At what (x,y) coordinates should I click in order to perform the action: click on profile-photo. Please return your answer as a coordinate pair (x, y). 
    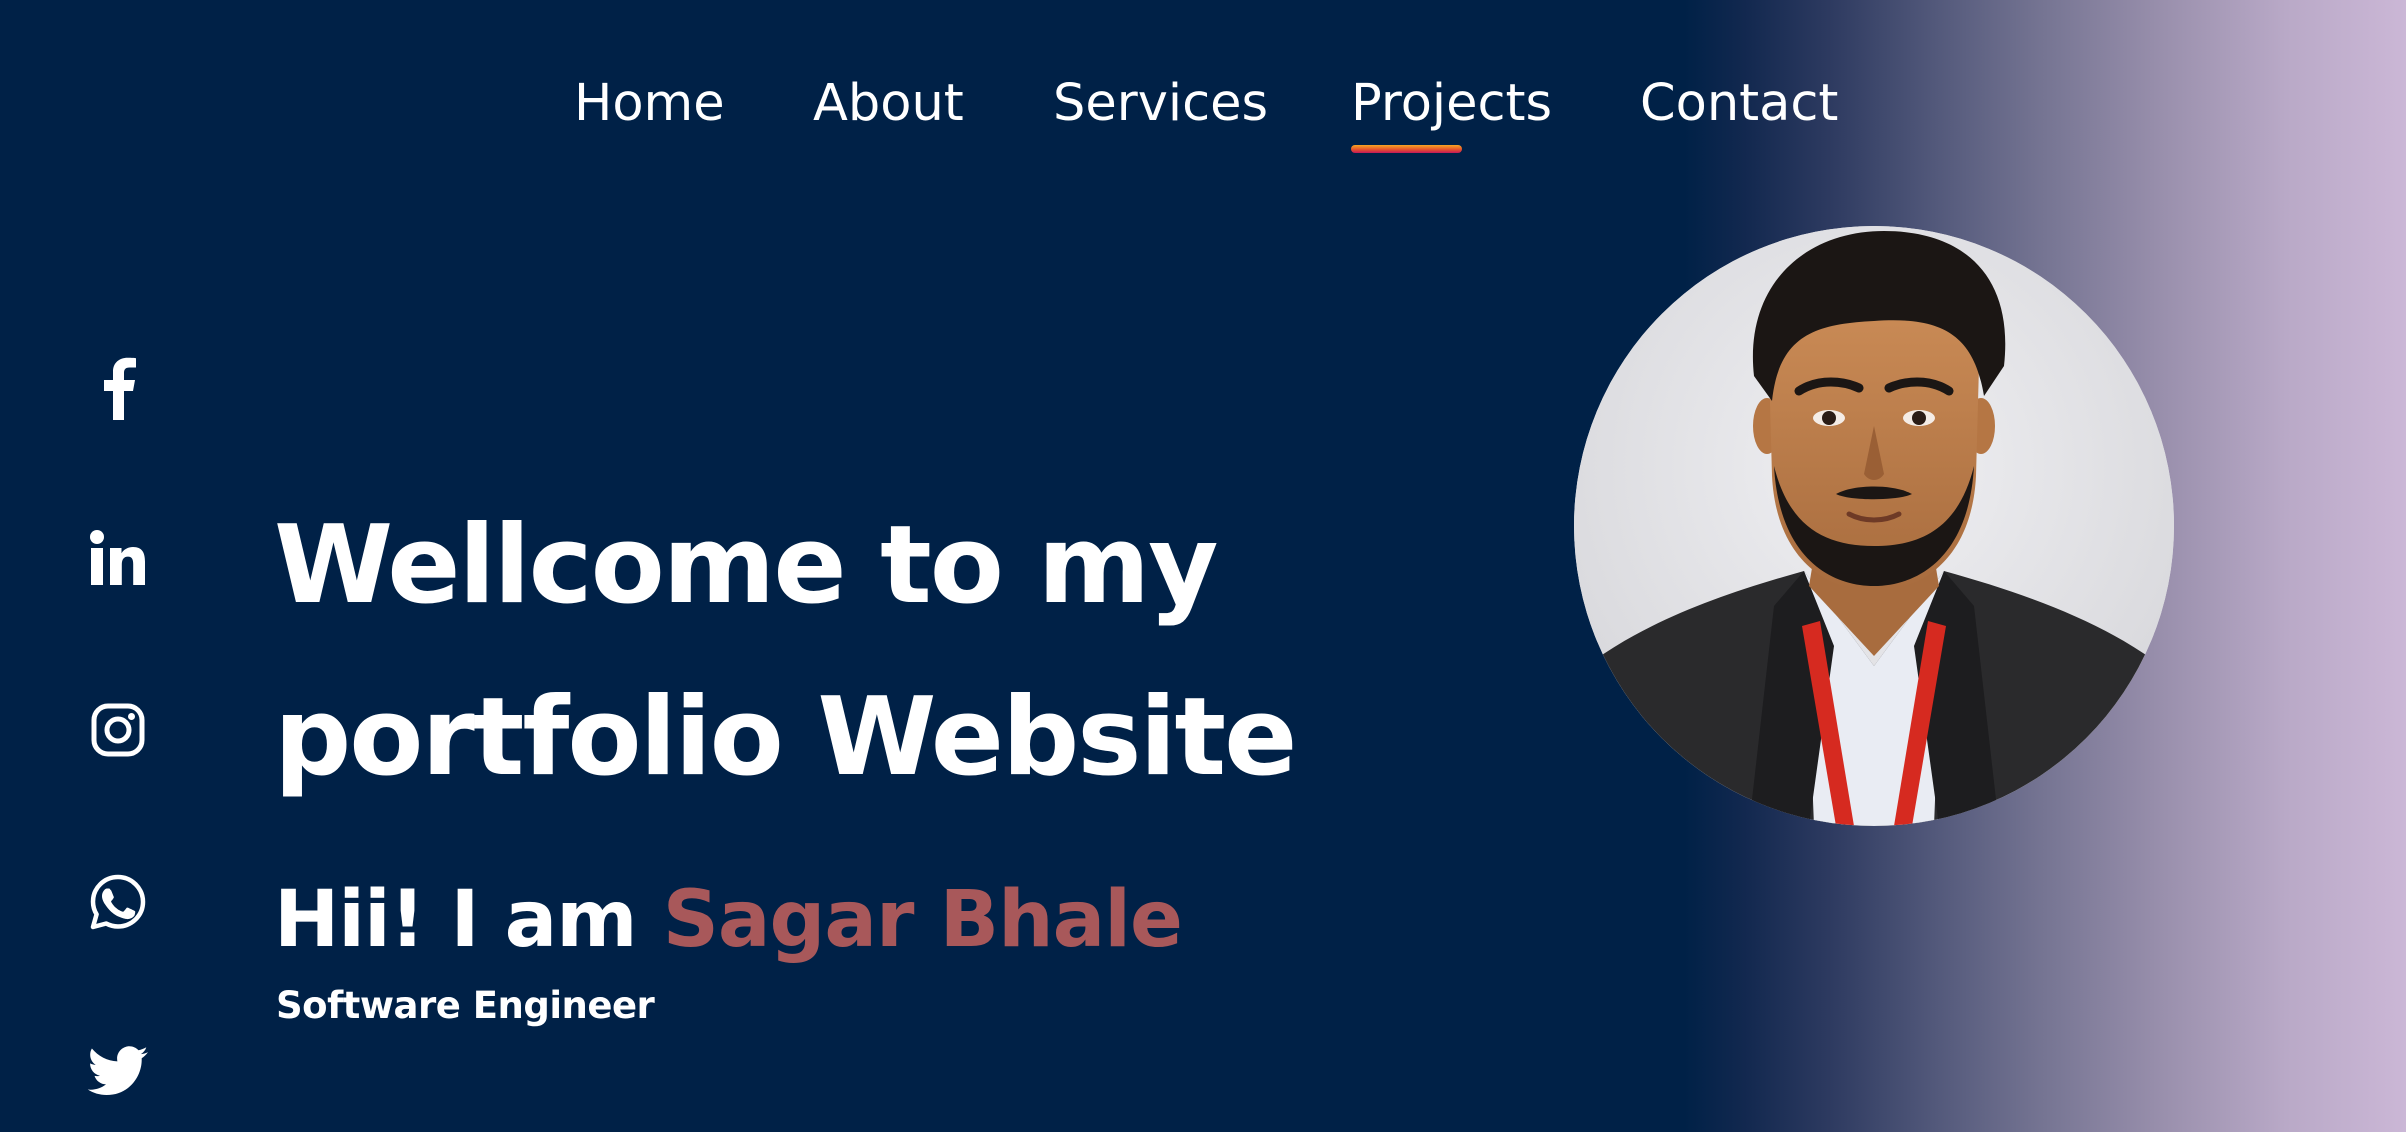
    Looking at the image, I should click on (1874, 526).